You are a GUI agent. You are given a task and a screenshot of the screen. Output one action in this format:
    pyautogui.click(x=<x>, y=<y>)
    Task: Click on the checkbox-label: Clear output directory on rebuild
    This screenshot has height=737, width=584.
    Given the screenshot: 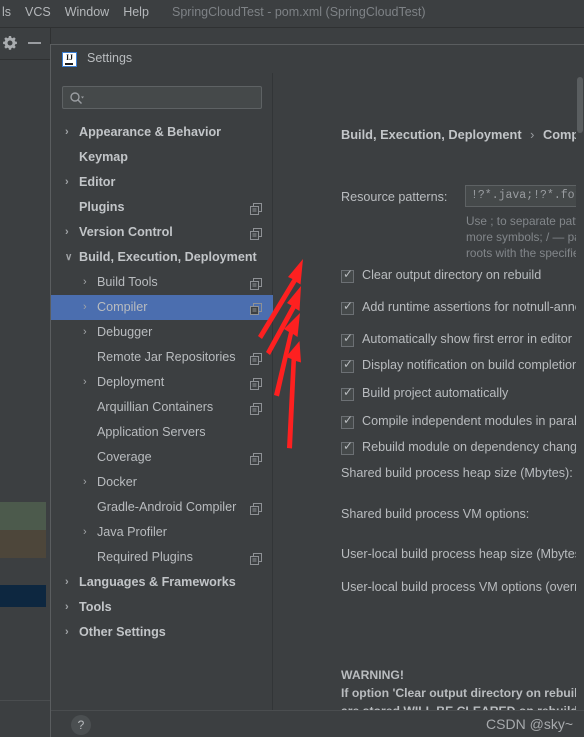 What is the action you would take?
    pyautogui.click(x=452, y=275)
    